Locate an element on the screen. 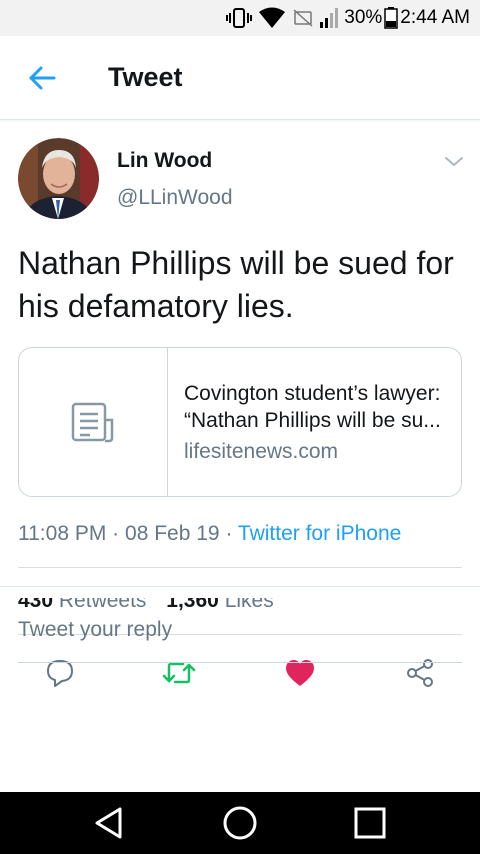  nav-recents-button is located at coordinates (370, 823).